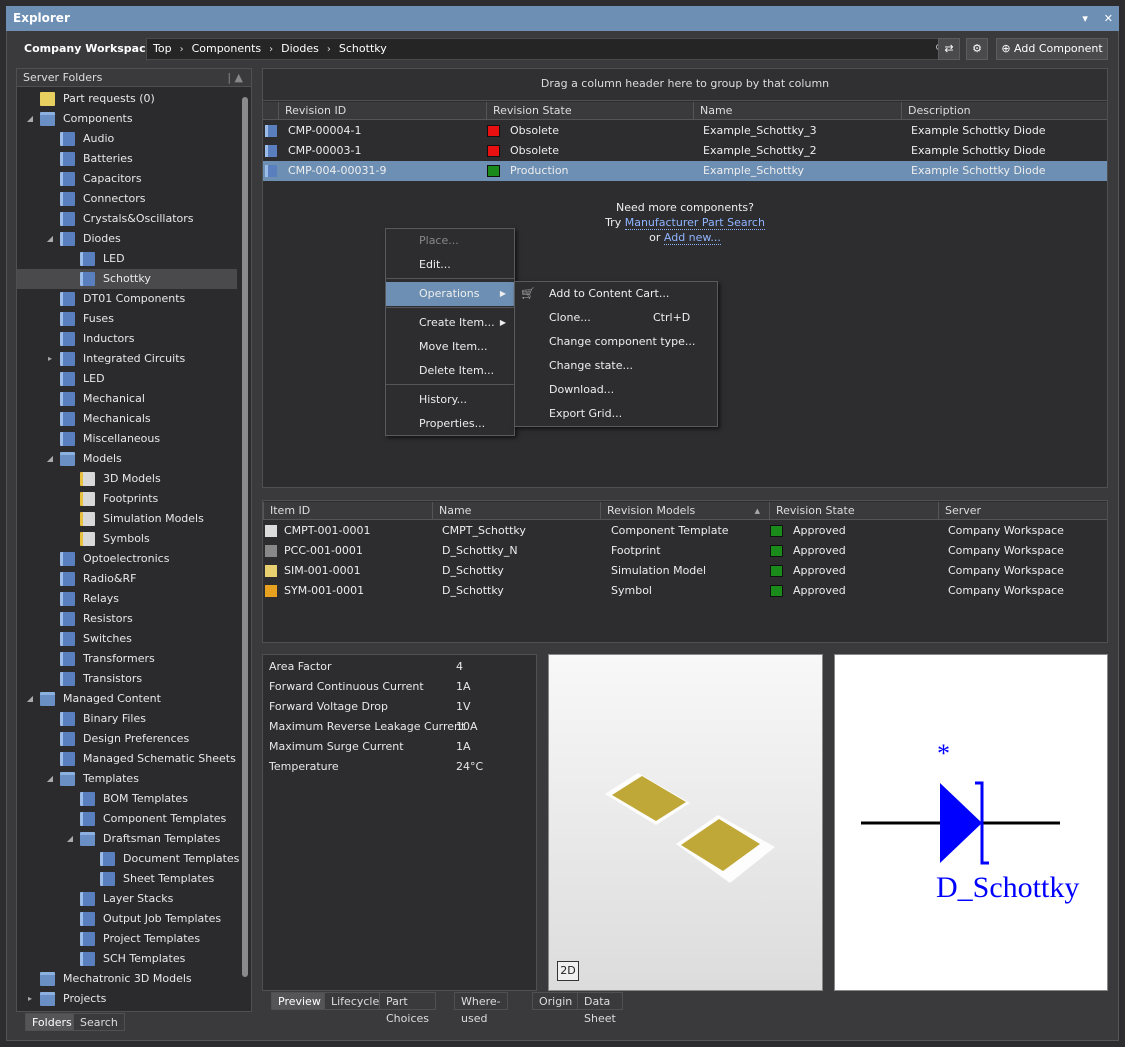 The width and height of the screenshot is (1125, 1047). What do you see at coordinates (1052, 49) in the screenshot?
I see `add-component-button: ⊕ Add Component` at bounding box center [1052, 49].